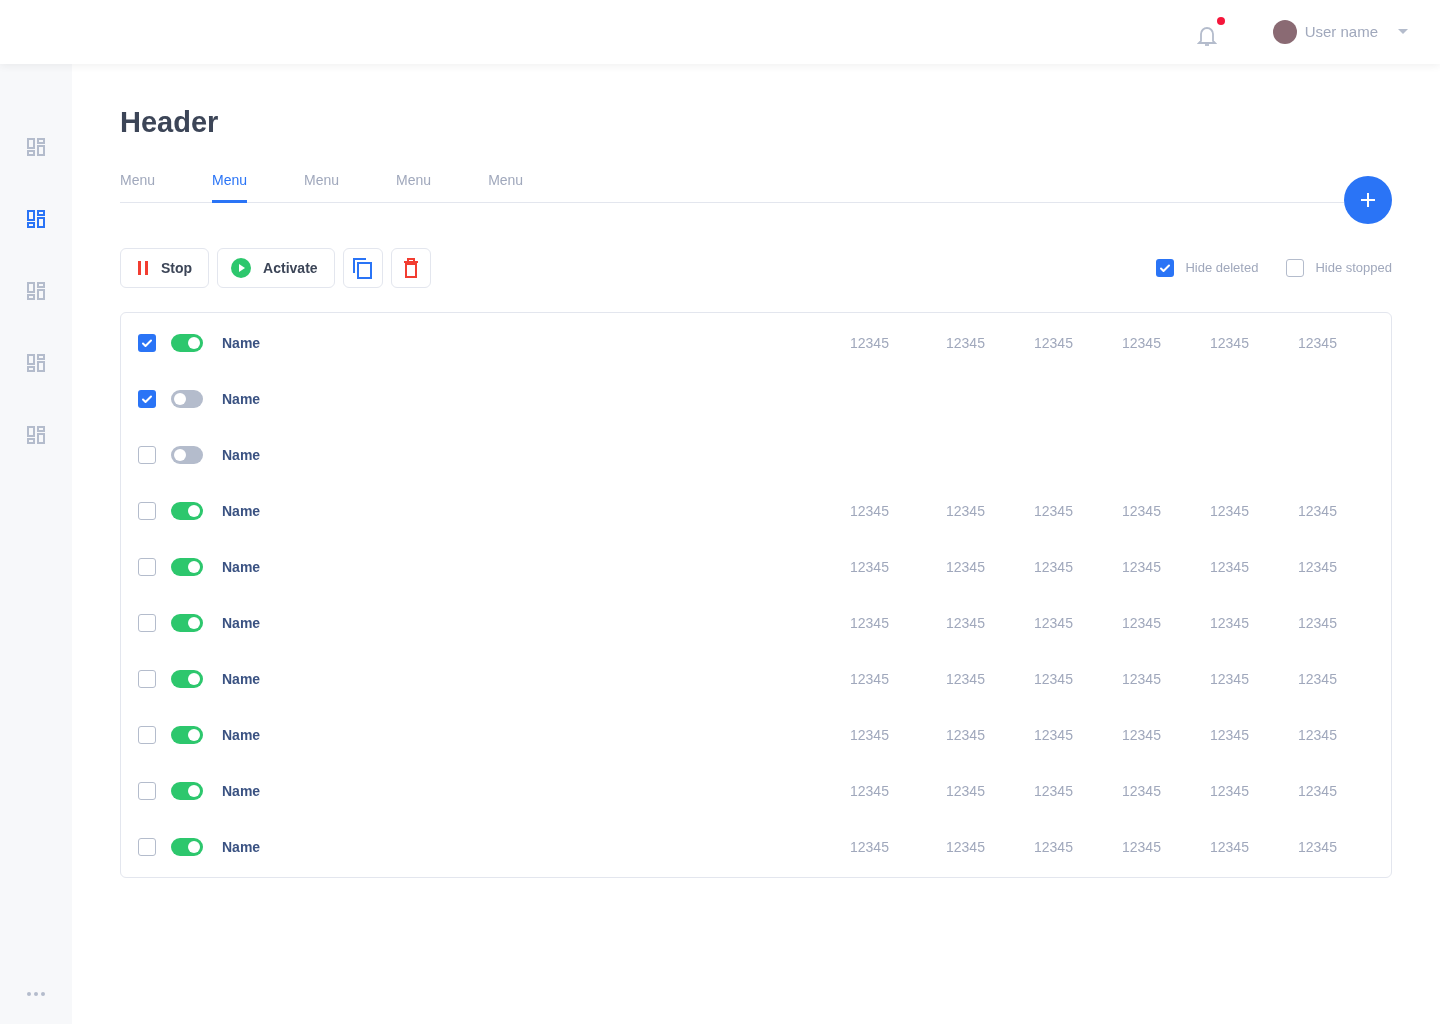 The image size is (1440, 1024). I want to click on caret-icon, so click(1403, 32).